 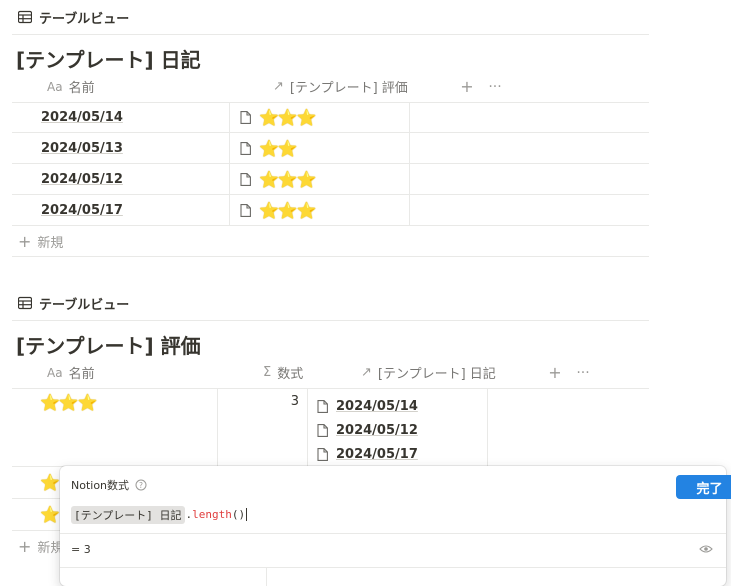 I want to click on table-header: Aa 名前 Σ 数式 ↗ [テンプレート] 日記 + ···, so click(x=330, y=373).